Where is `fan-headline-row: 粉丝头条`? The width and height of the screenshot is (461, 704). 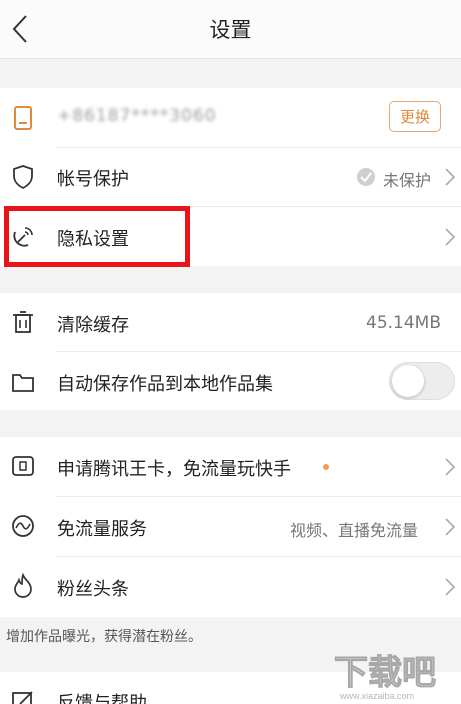
fan-headline-row: 粉丝头条 is located at coordinates (230, 586).